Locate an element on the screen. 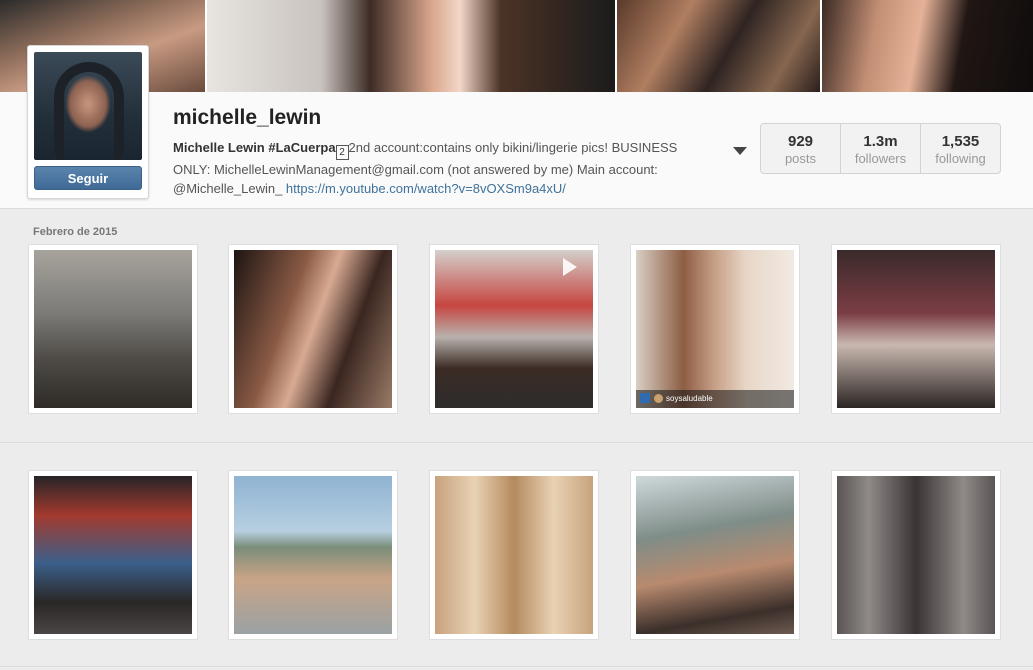 Image resolution: width=1033 pixels, height=670 pixels. photo-image: soysaludable is located at coordinates (715, 329).